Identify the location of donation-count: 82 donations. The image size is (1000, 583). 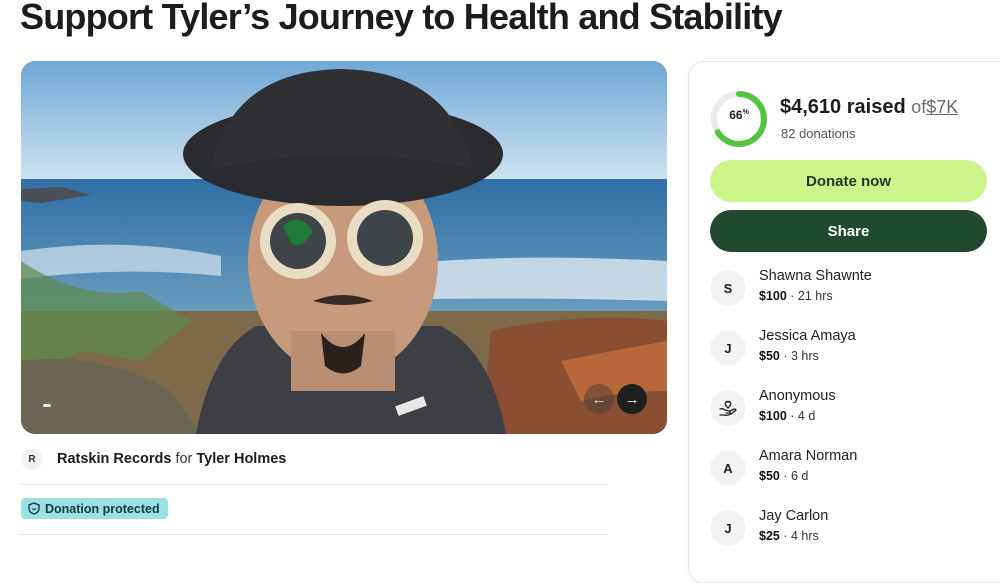
(818, 133).